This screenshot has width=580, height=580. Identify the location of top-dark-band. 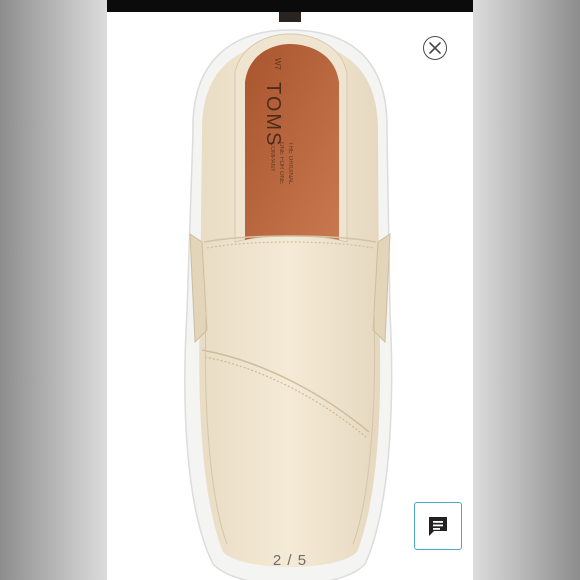
(290, 6).